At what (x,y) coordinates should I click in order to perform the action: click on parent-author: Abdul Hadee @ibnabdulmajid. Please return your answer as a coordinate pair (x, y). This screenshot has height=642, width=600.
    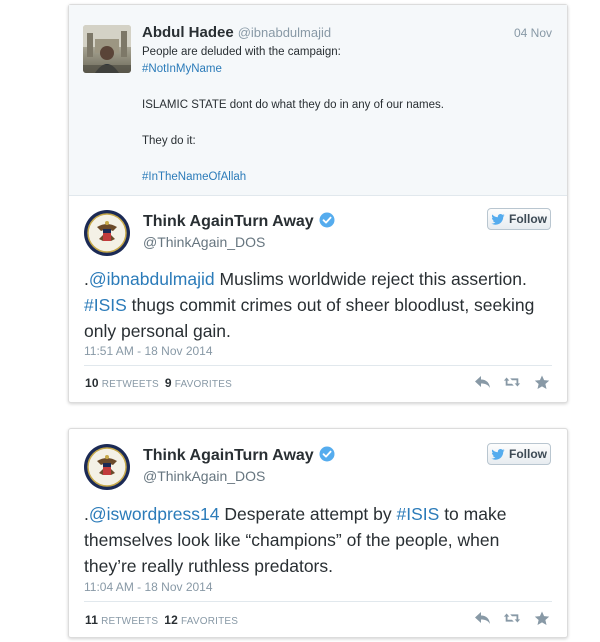
    Looking at the image, I should click on (236, 32).